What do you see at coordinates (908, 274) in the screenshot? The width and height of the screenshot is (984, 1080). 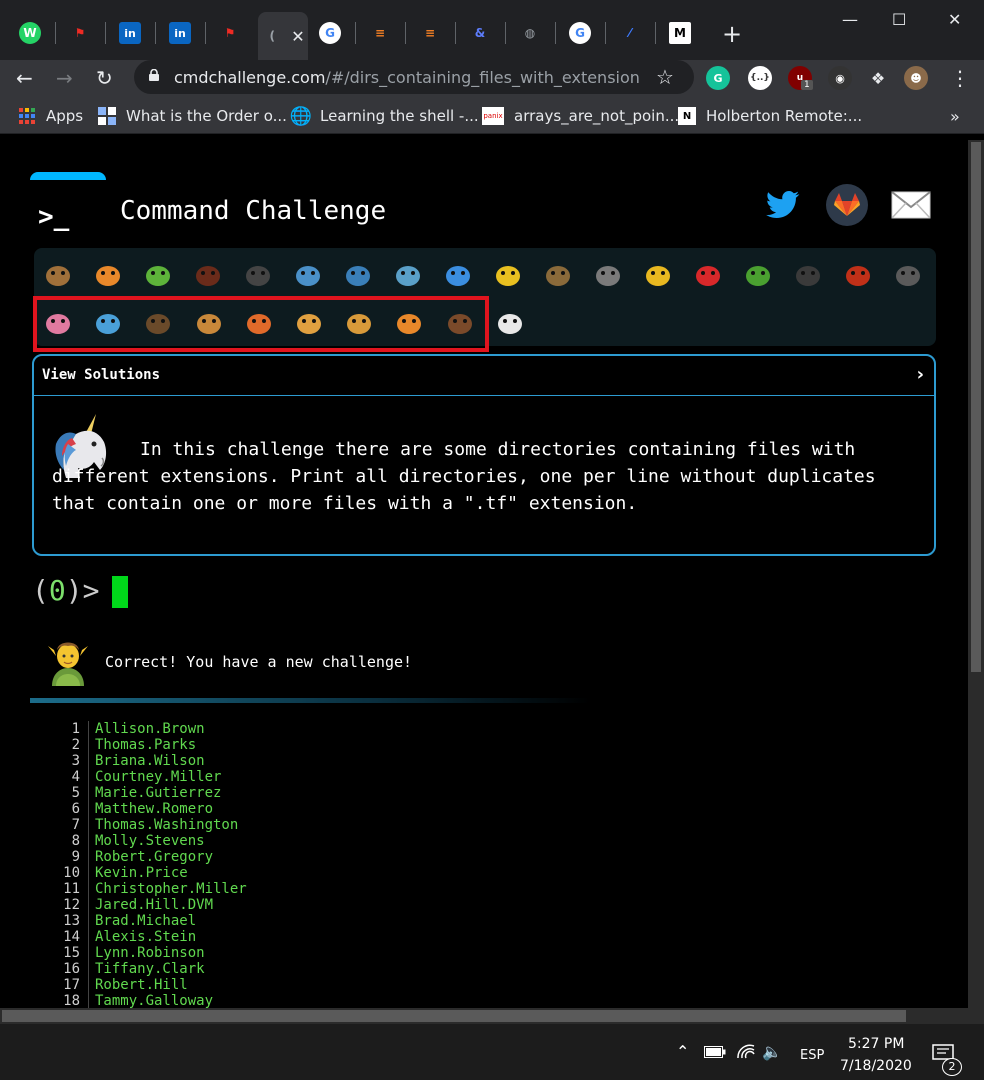 I see `fly-icon` at bounding box center [908, 274].